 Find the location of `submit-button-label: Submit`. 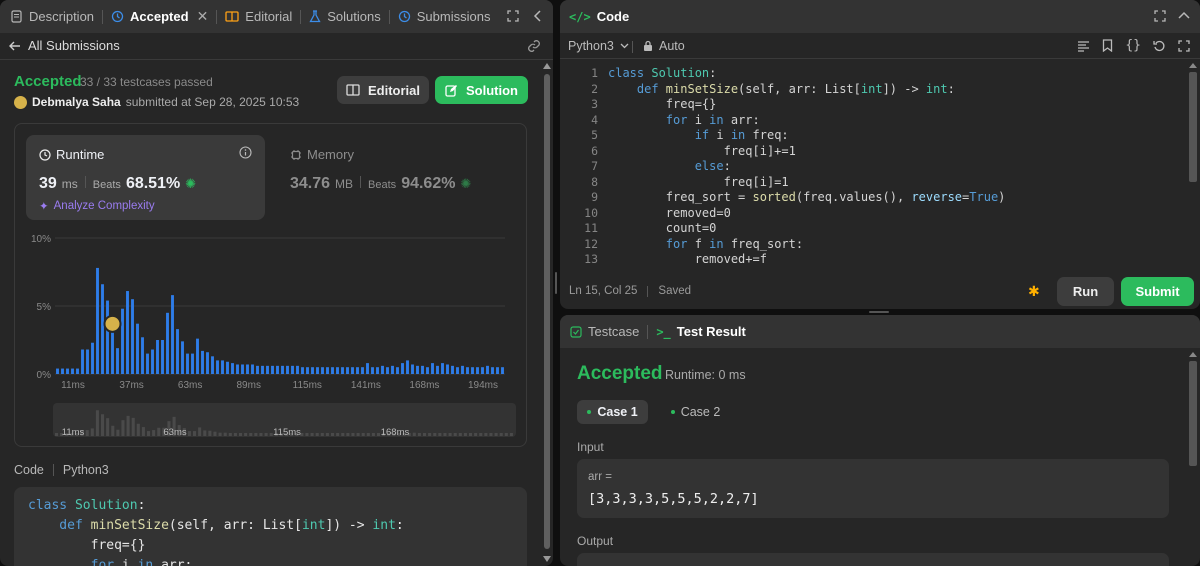

submit-button-label: Submit is located at coordinates (1157, 291).